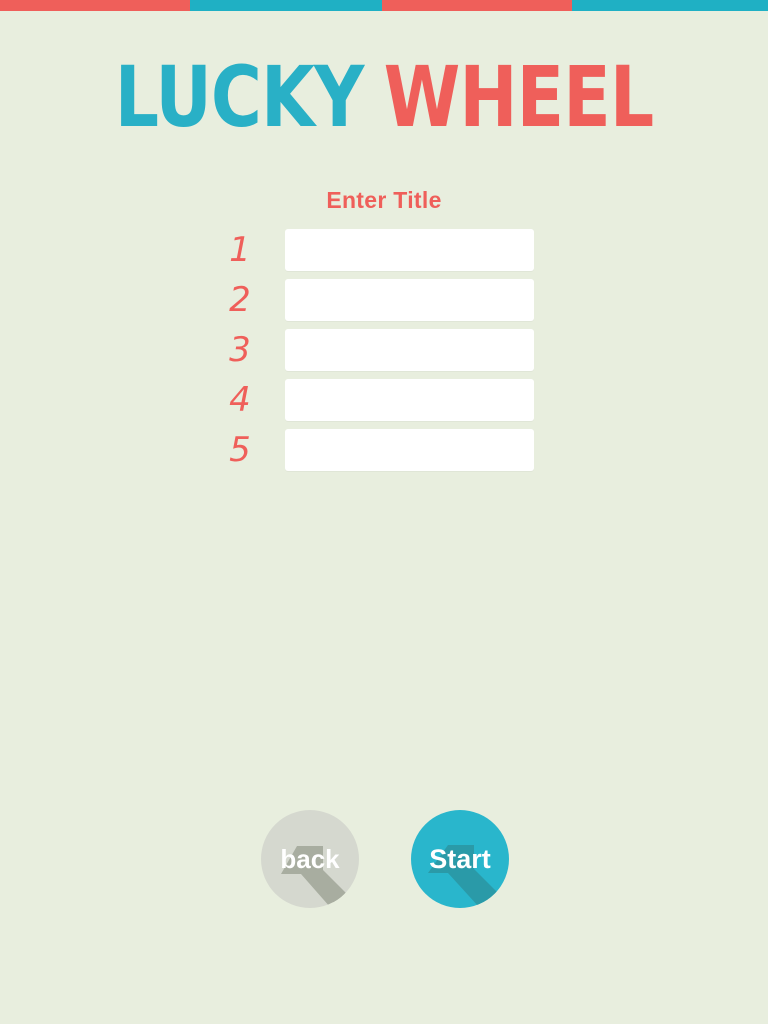 The height and width of the screenshot is (1024, 768). What do you see at coordinates (240, 400) in the screenshot?
I see `entry-number-4: 4` at bounding box center [240, 400].